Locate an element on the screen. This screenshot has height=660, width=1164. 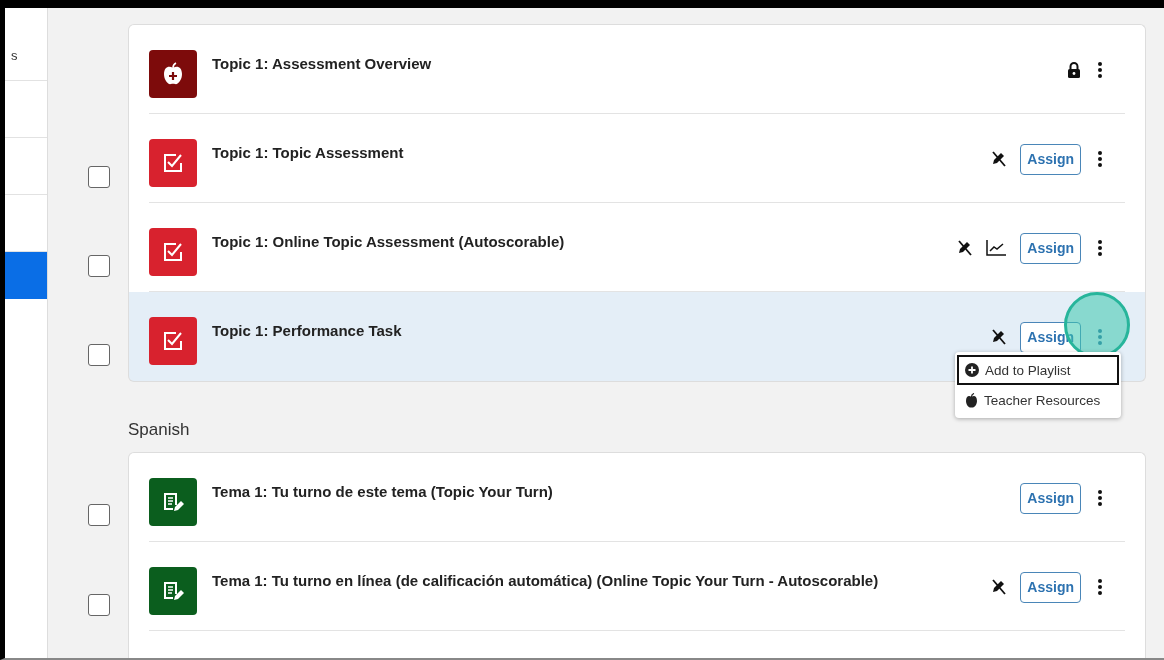
menu-item: Teacher Resources is located at coordinates (1039, 400).